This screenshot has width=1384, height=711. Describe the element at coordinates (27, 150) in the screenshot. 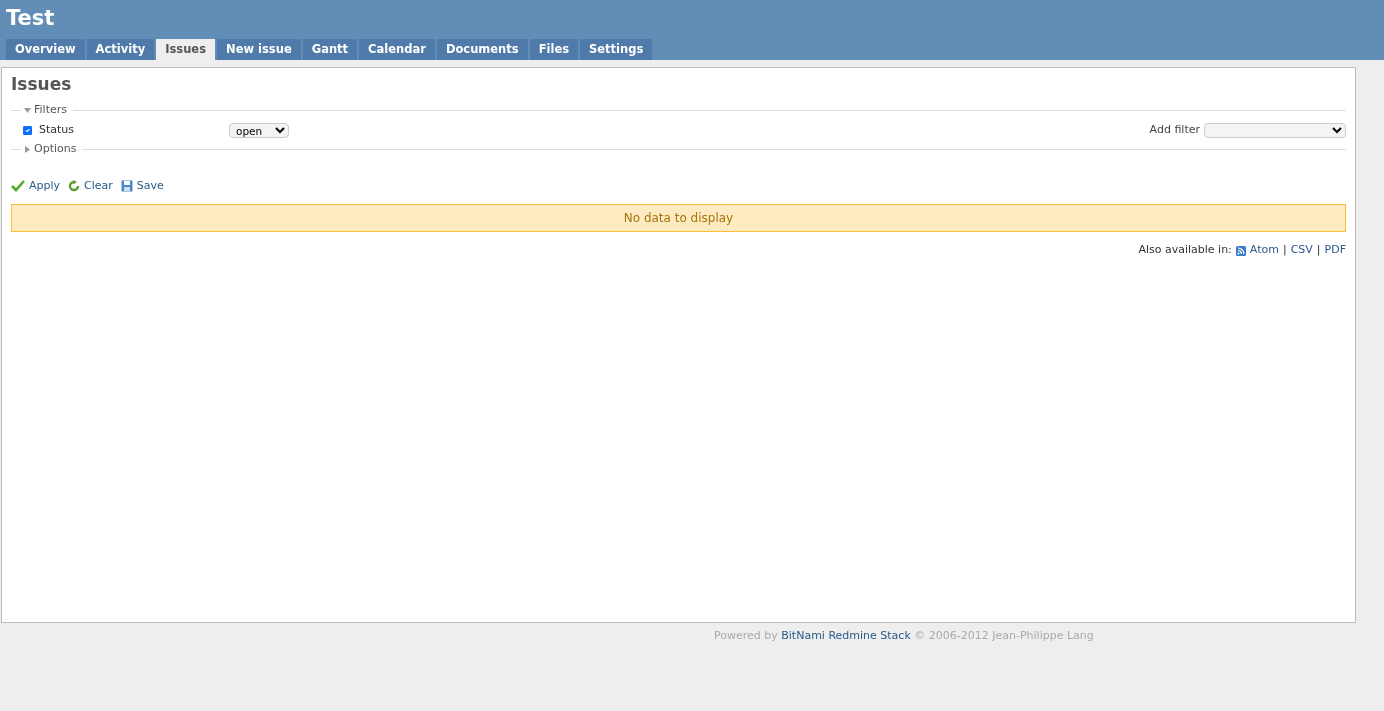

I see `collapsed-triangle-icon` at that location.